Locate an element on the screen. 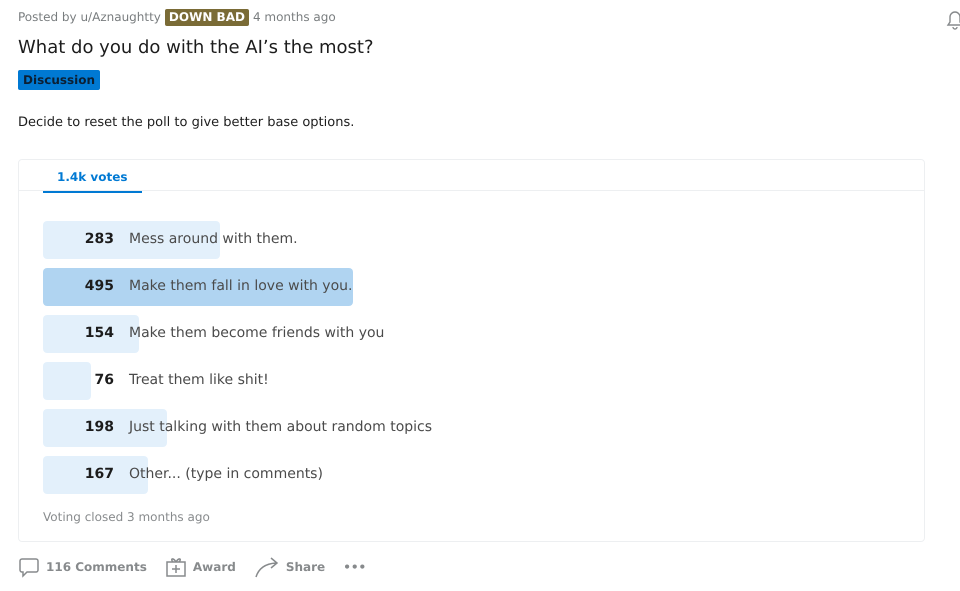 This screenshot has height=591, width=960. comment-icon is located at coordinates (29, 567).